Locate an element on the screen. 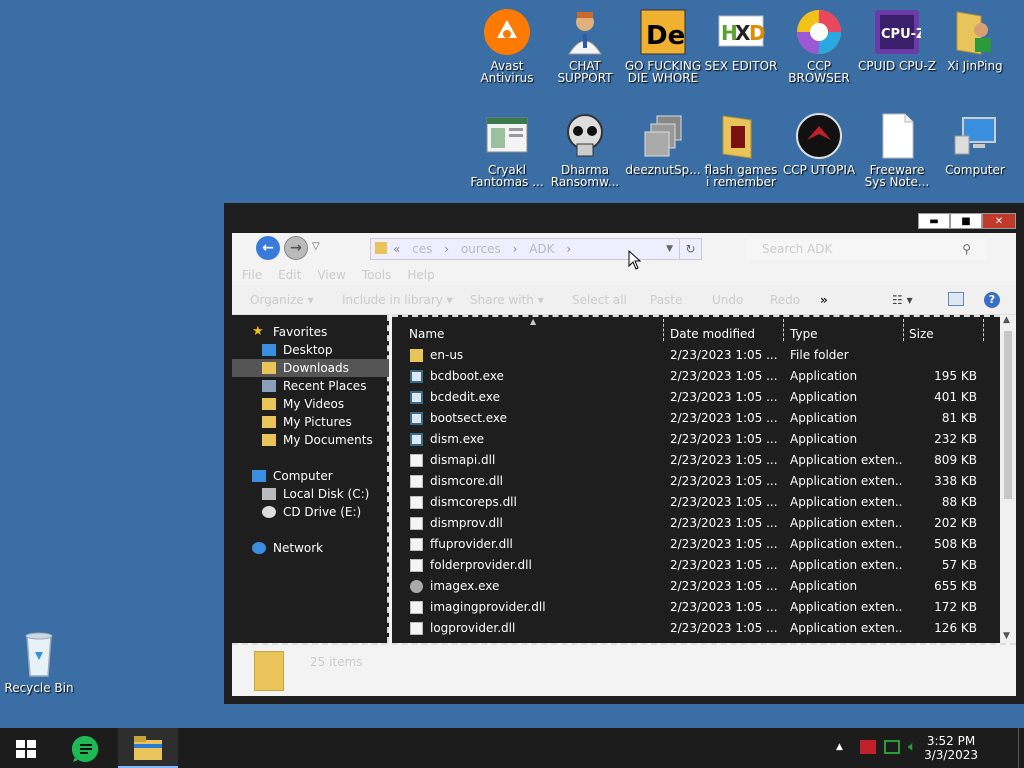  close-button: ✕ is located at coordinates (999, 221).